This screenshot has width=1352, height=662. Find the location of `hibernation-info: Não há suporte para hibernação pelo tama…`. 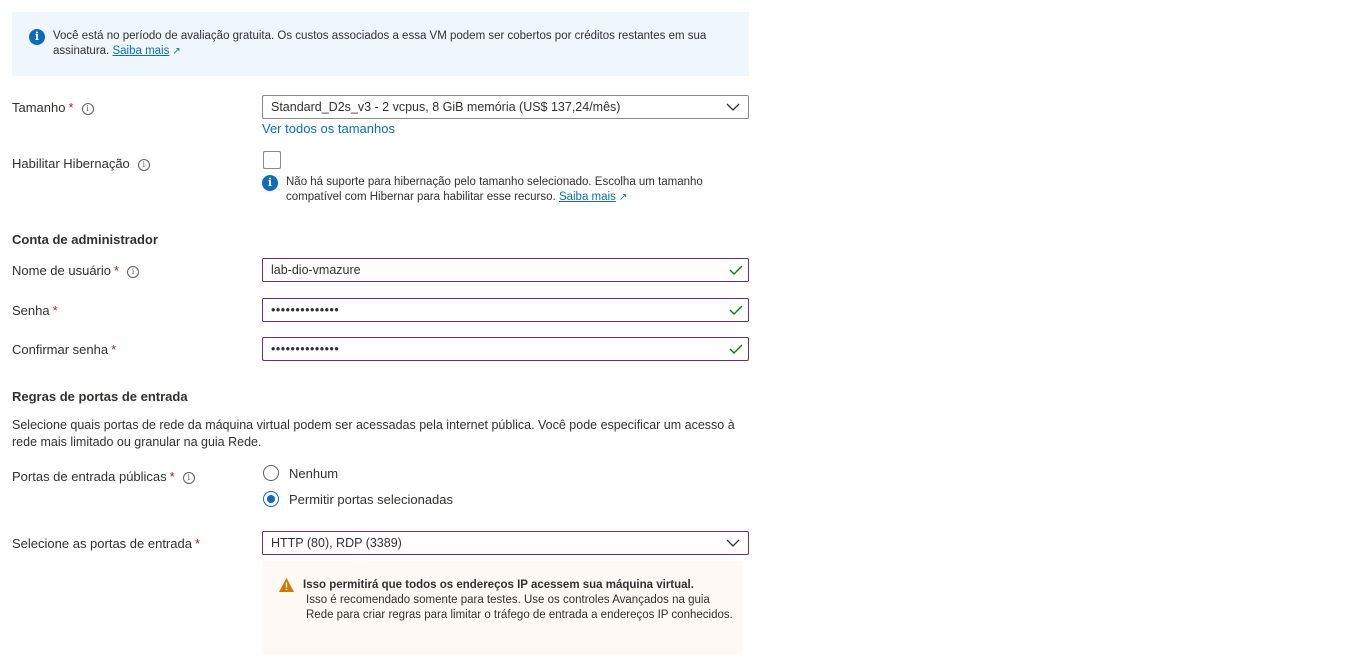

hibernation-info: Não há suporte para hibernação pelo tama… is located at coordinates (508, 190).